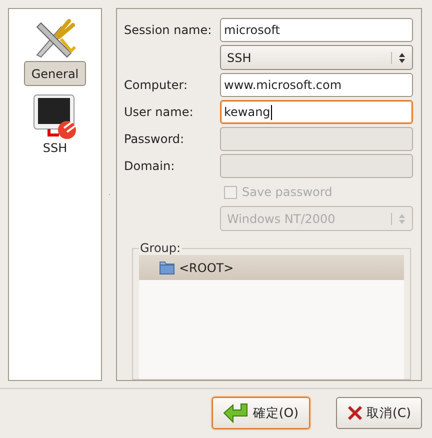  I want to click on sidebar-item: SSH, so click(55, 124).